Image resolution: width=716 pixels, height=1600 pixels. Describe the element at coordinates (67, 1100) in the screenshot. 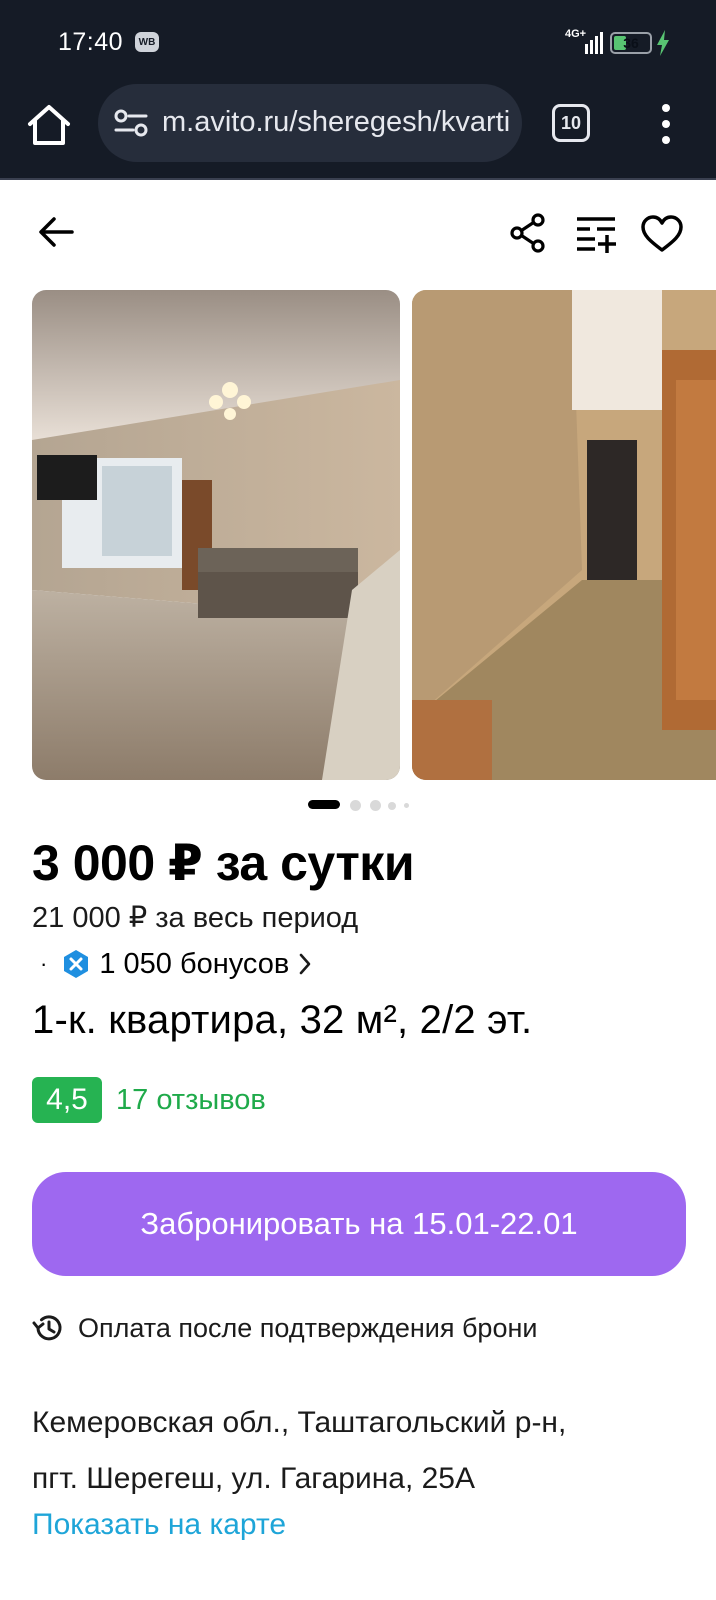

I see `rating-badge: 4,5` at that location.